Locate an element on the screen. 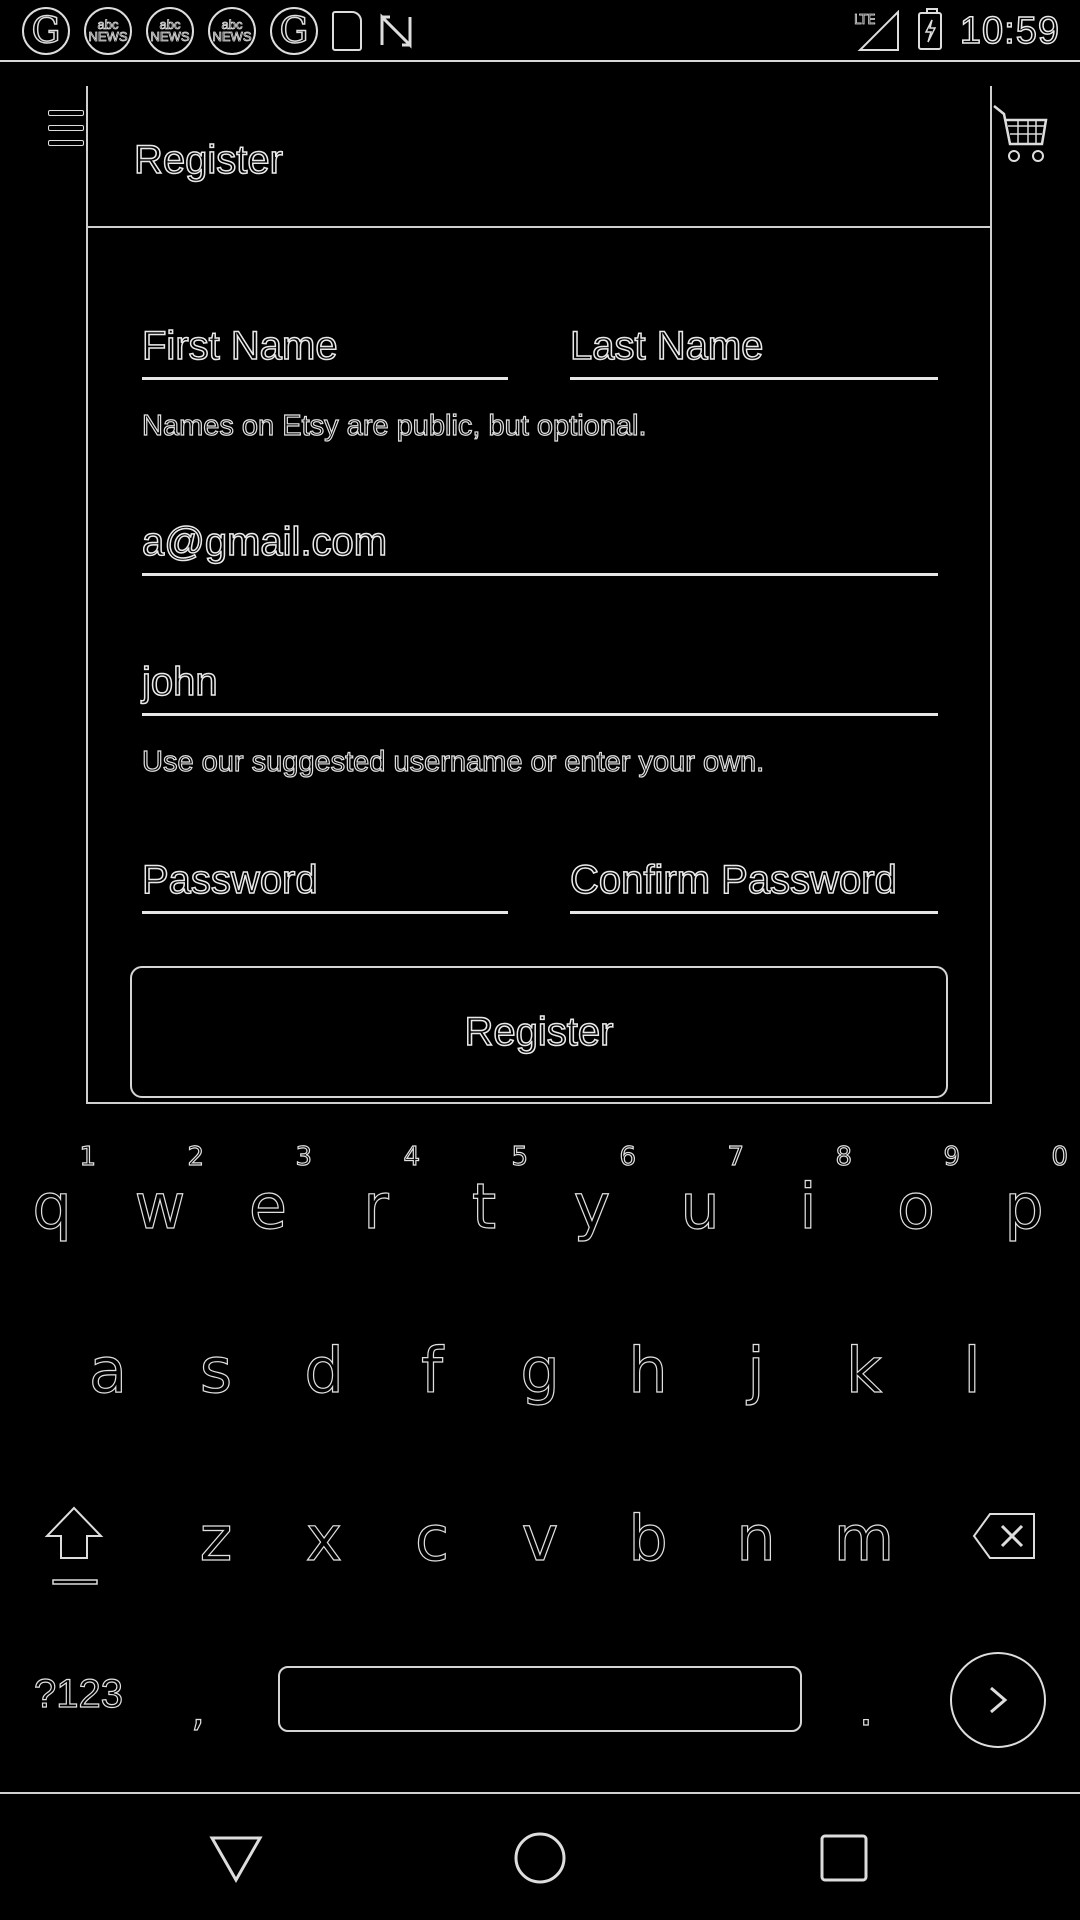 The image size is (1080, 1920). key-d: d is located at coordinates (324, 1370).